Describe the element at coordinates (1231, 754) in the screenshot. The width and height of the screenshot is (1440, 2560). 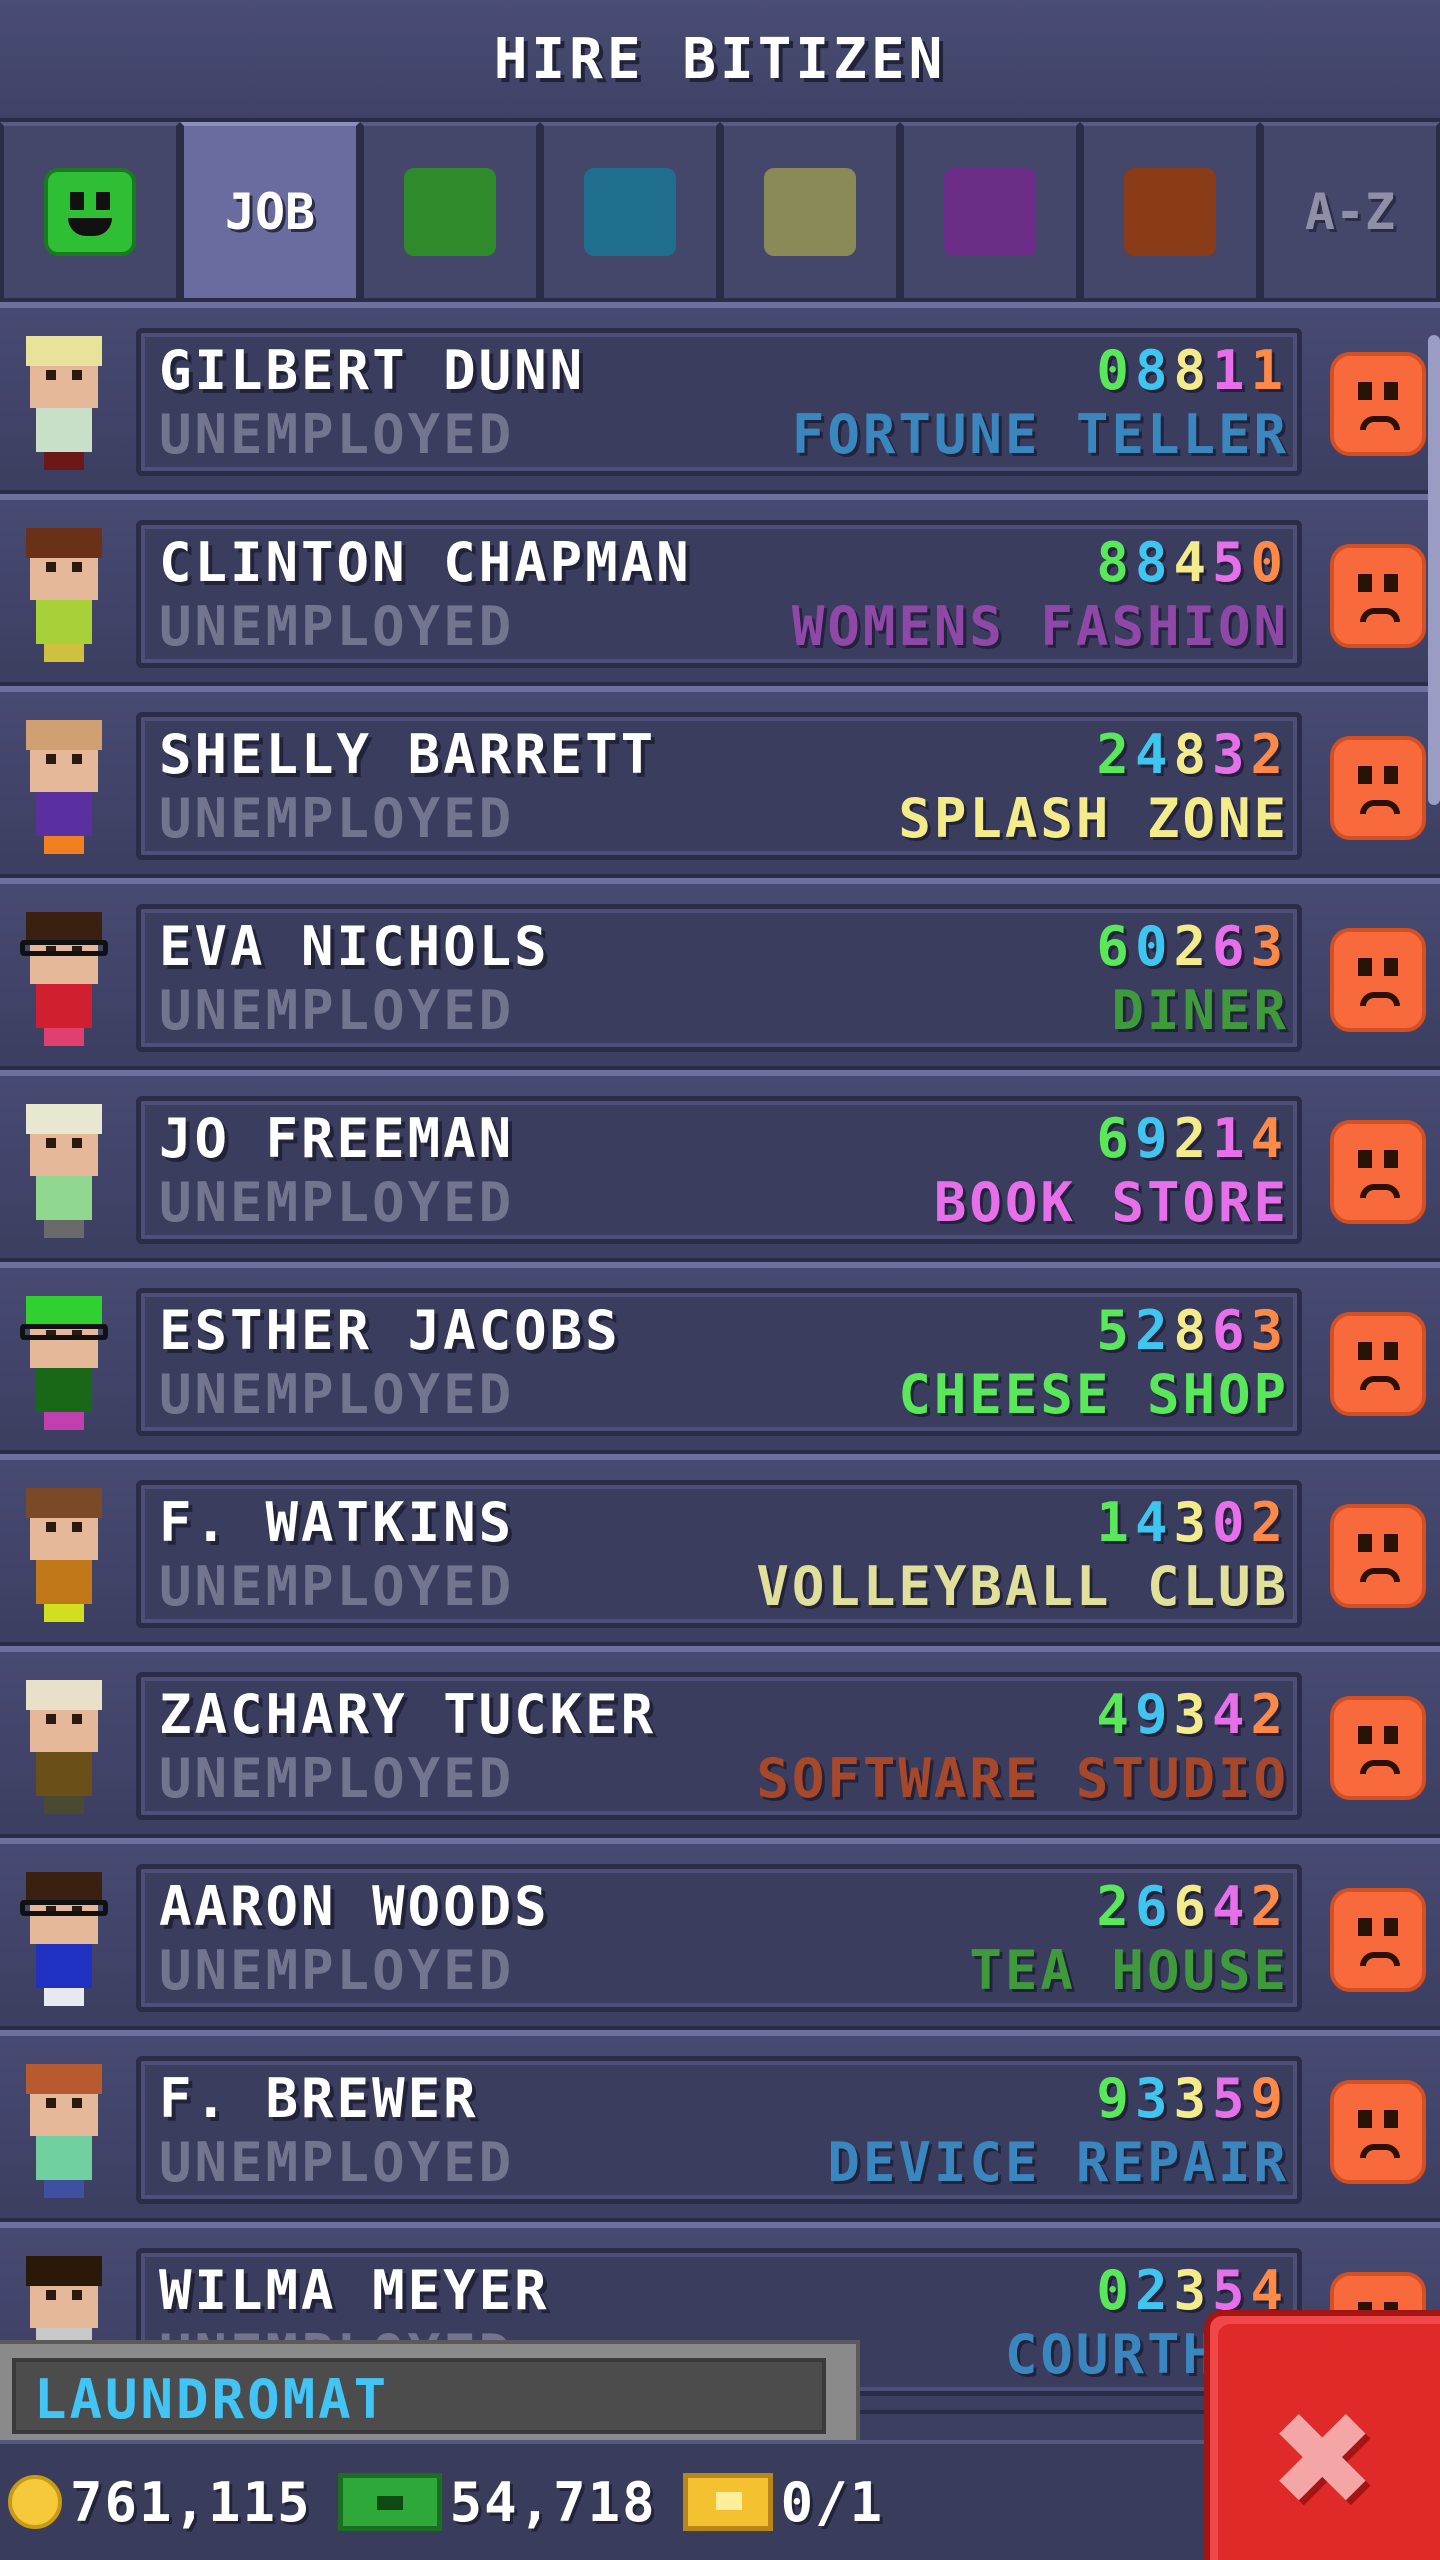
I see `skill-retail: 3` at that location.